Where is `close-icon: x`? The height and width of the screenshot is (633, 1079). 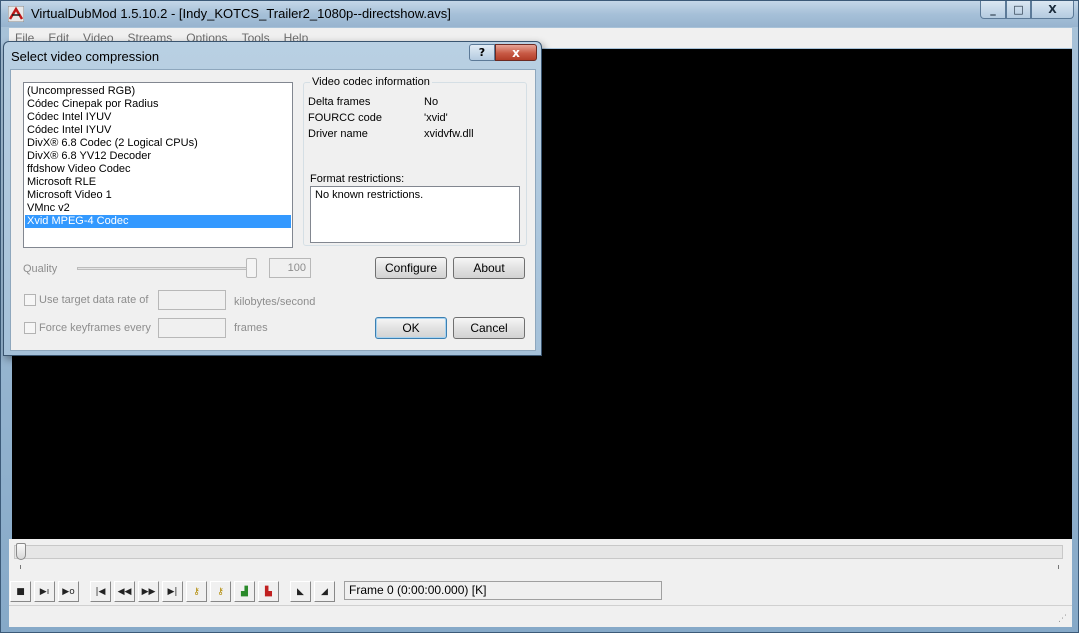 close-icon: x is located at coordinates (516, 52).